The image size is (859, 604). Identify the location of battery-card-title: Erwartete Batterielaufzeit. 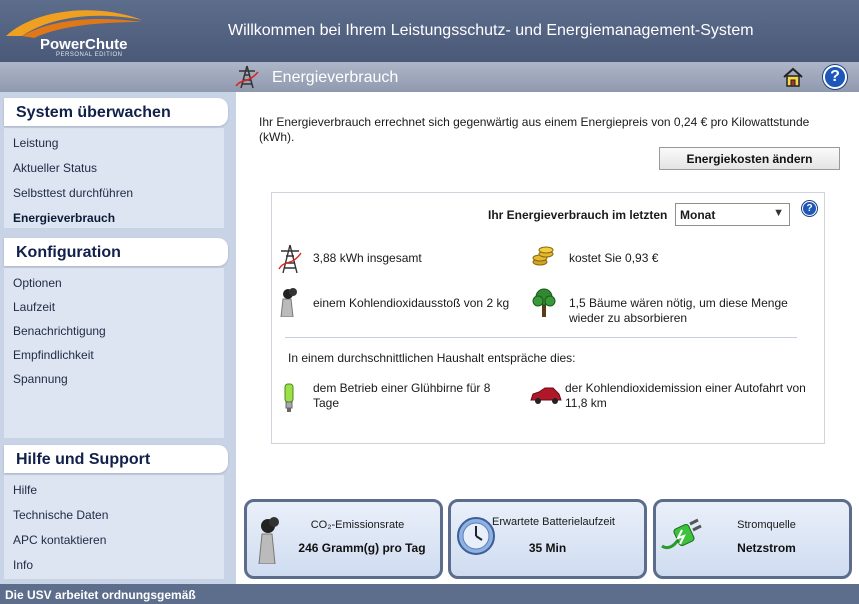
(553, 522).